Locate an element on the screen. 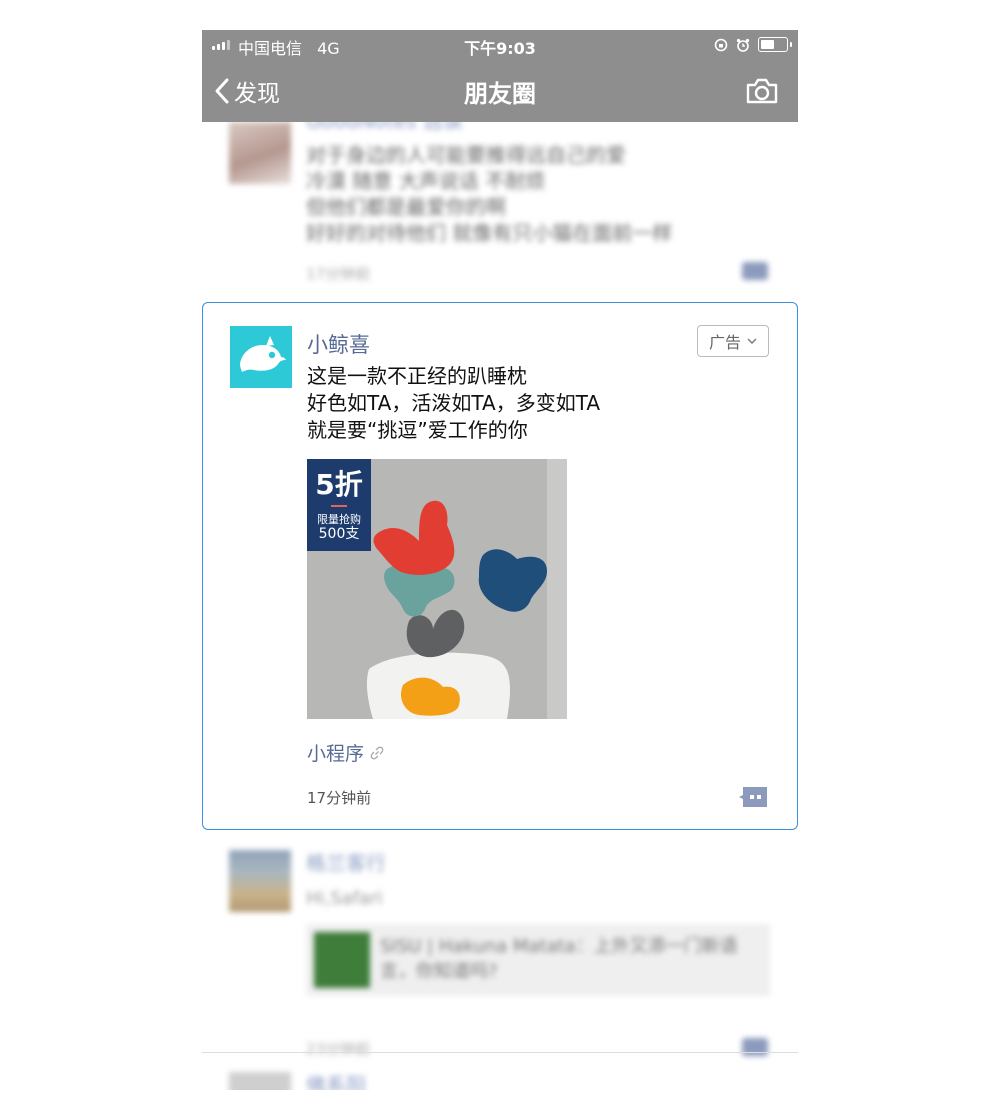  feed-post-next: 佛系阳 is located at coordinates (500, 1079).